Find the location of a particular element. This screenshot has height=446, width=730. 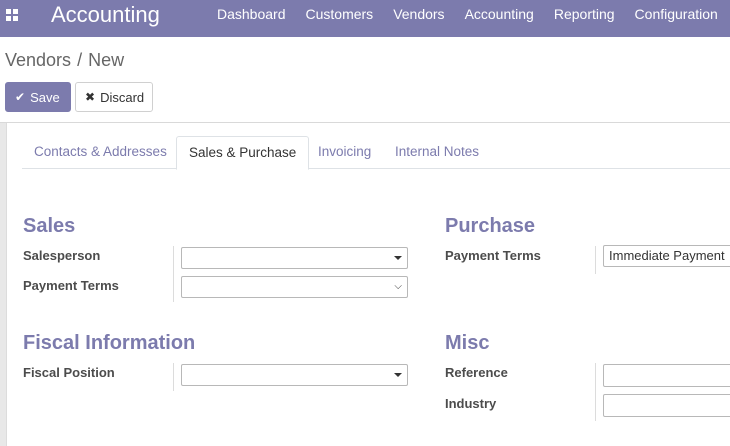

fiscal-section-title: Fiscal Information is located at coordinates (109, 343).